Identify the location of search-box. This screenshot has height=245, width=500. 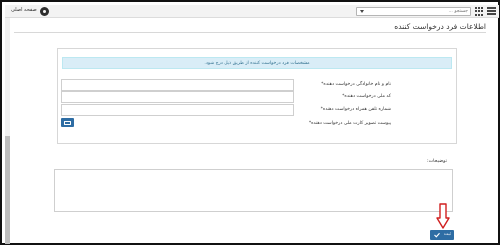
(413, 11).